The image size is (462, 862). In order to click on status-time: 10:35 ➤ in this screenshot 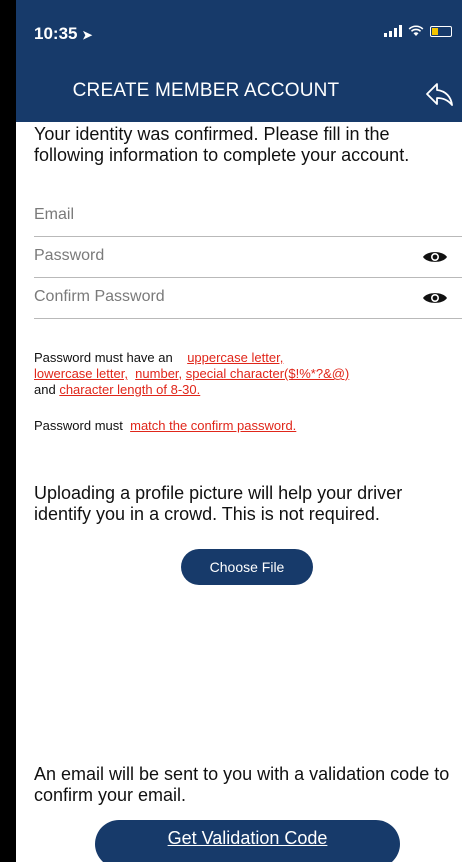, I will do `click(63, 34)`.